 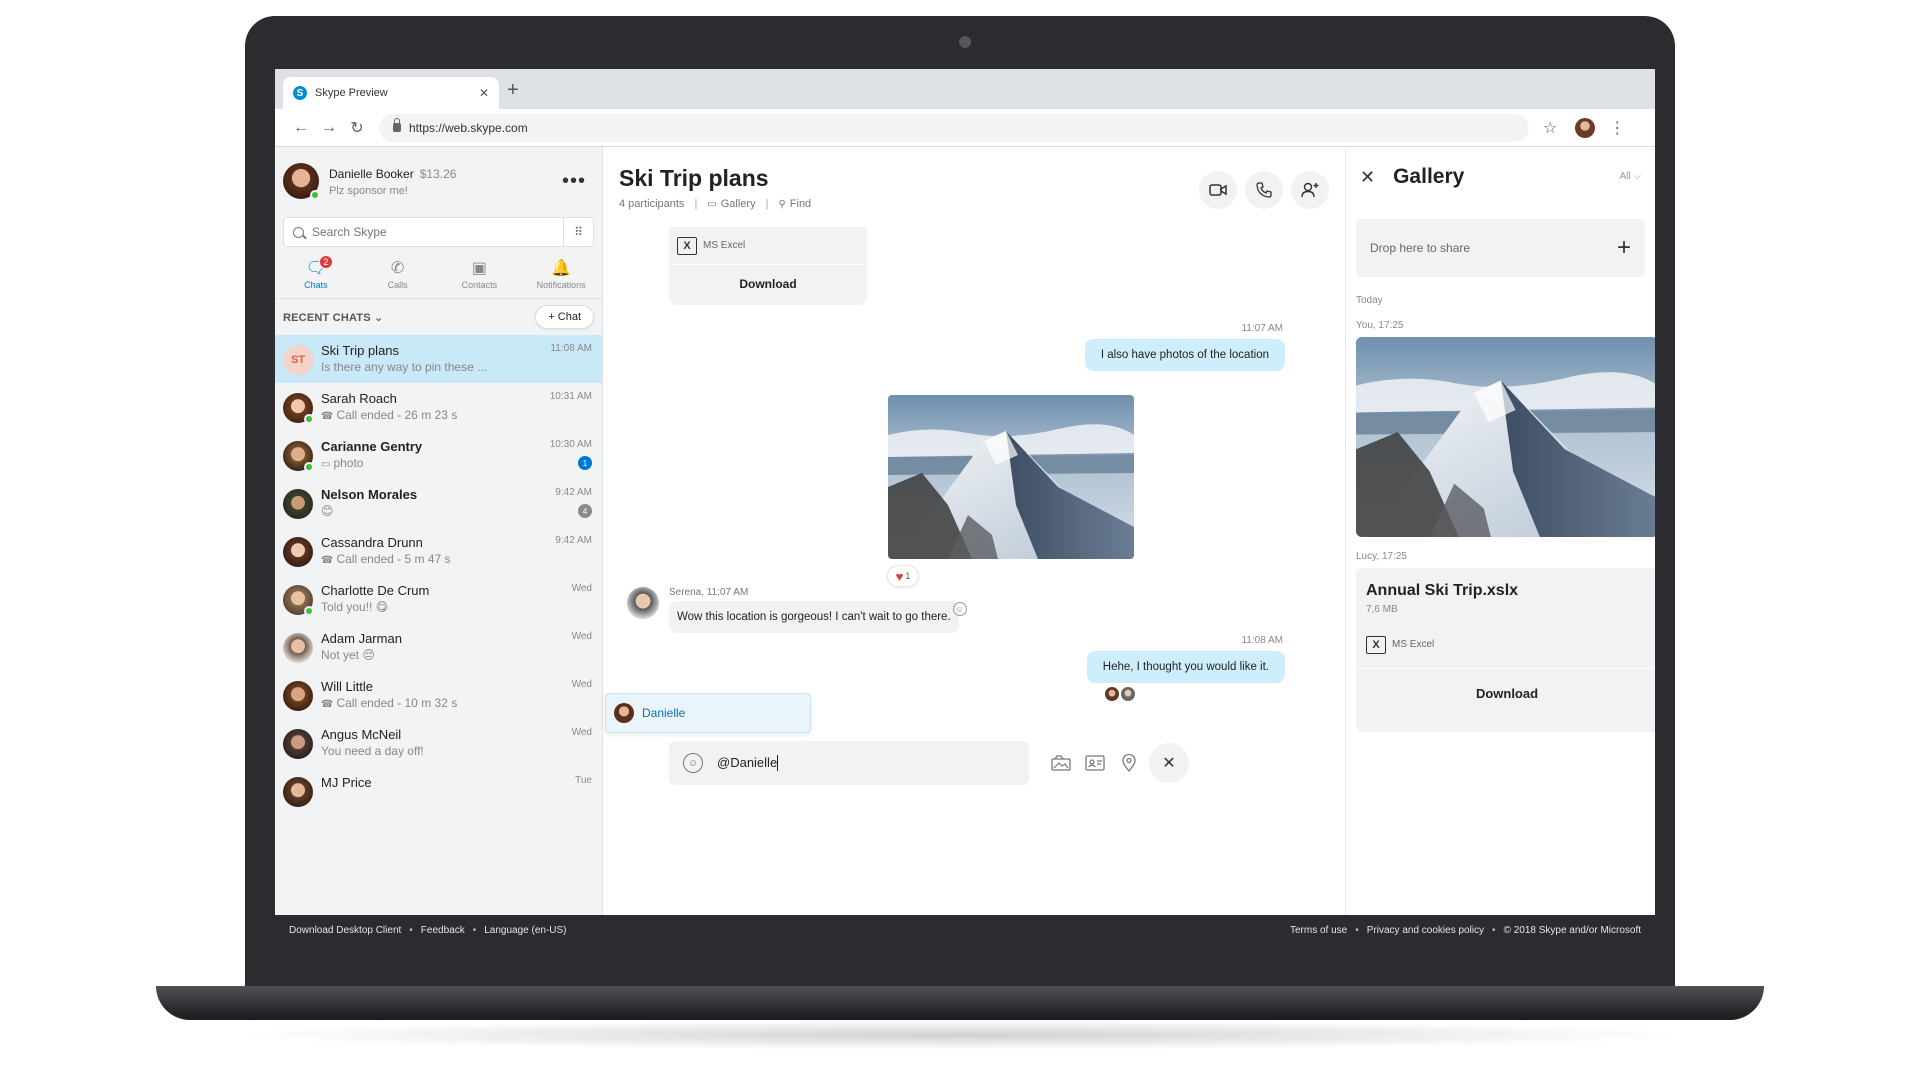 I want to click on laptop-shadow, so click(x=960, y=1035).